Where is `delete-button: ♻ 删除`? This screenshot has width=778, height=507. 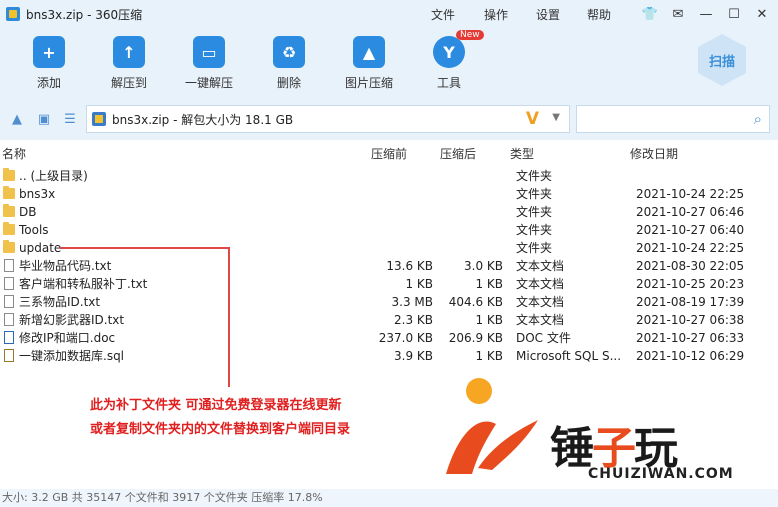
delete-button: ♻ 删除 is located at coordinates (289, 63).